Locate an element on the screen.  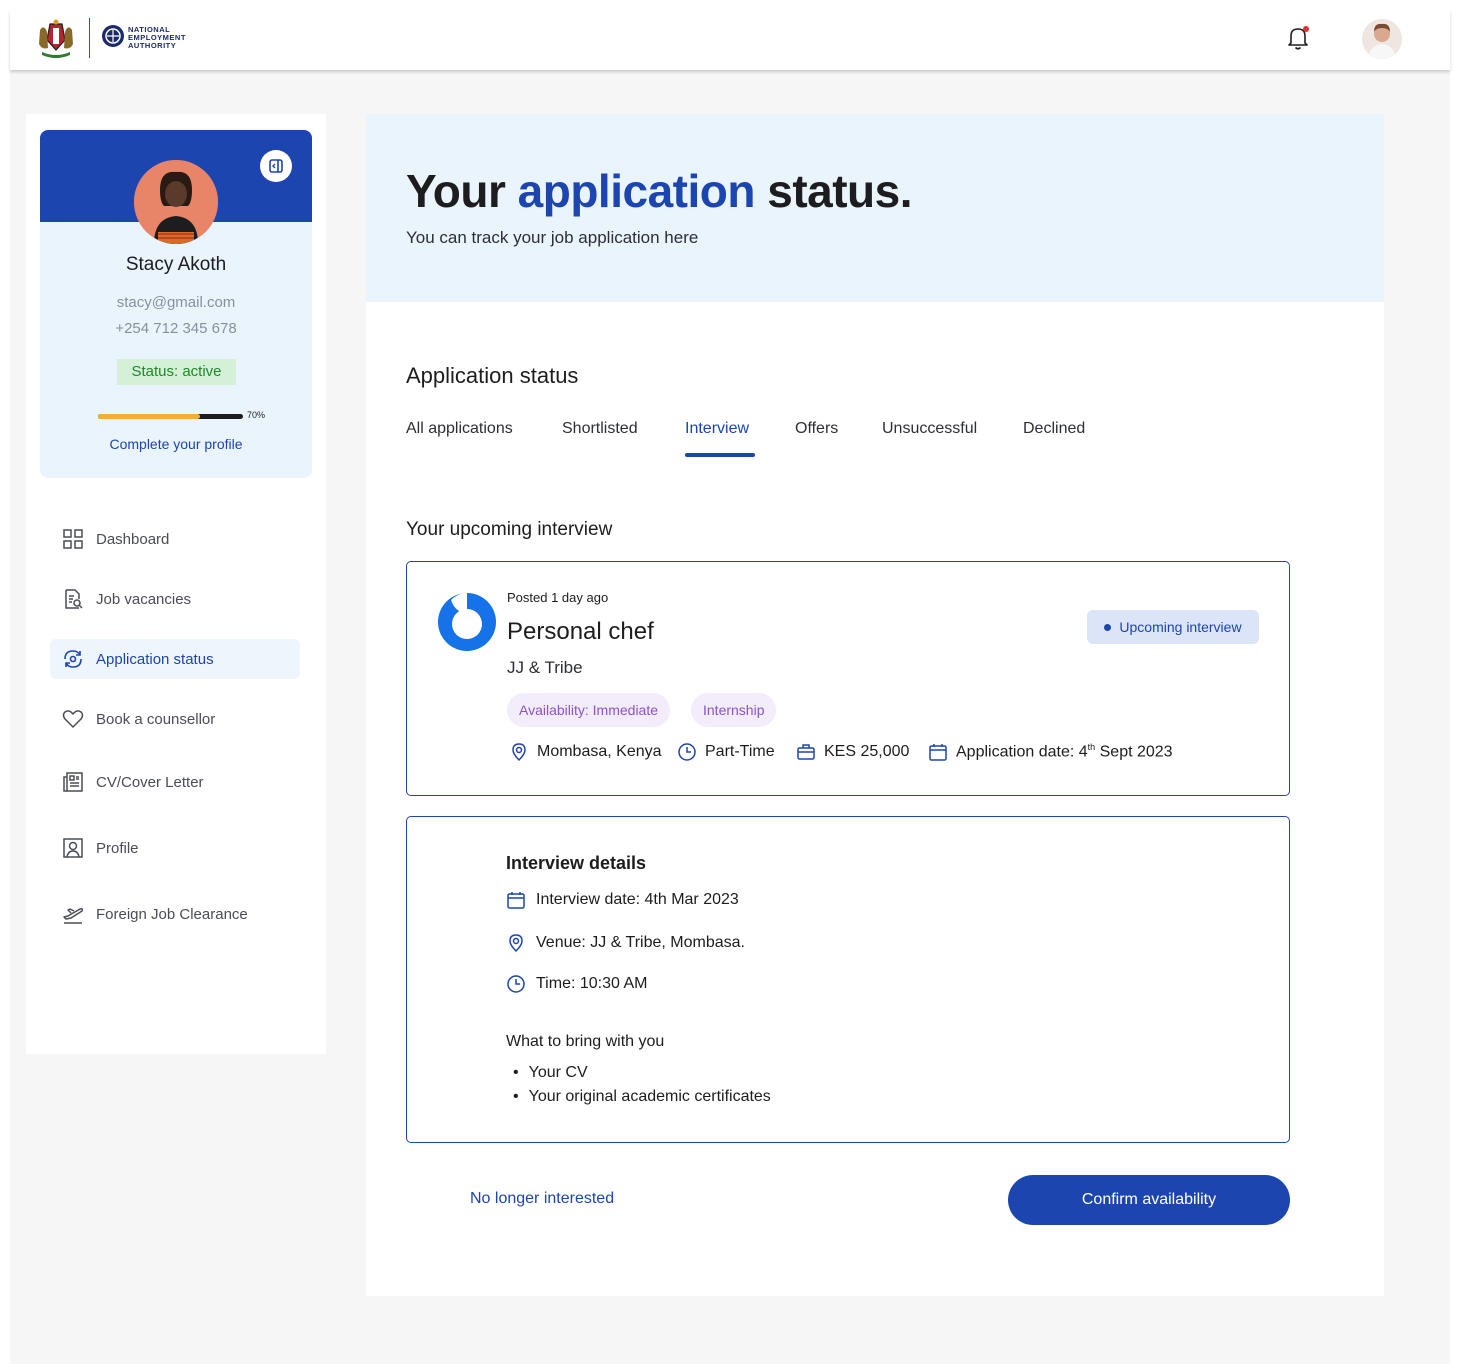
interview-date: Interview date: 4th Mar 2023 is located at coordinates (622, 900).